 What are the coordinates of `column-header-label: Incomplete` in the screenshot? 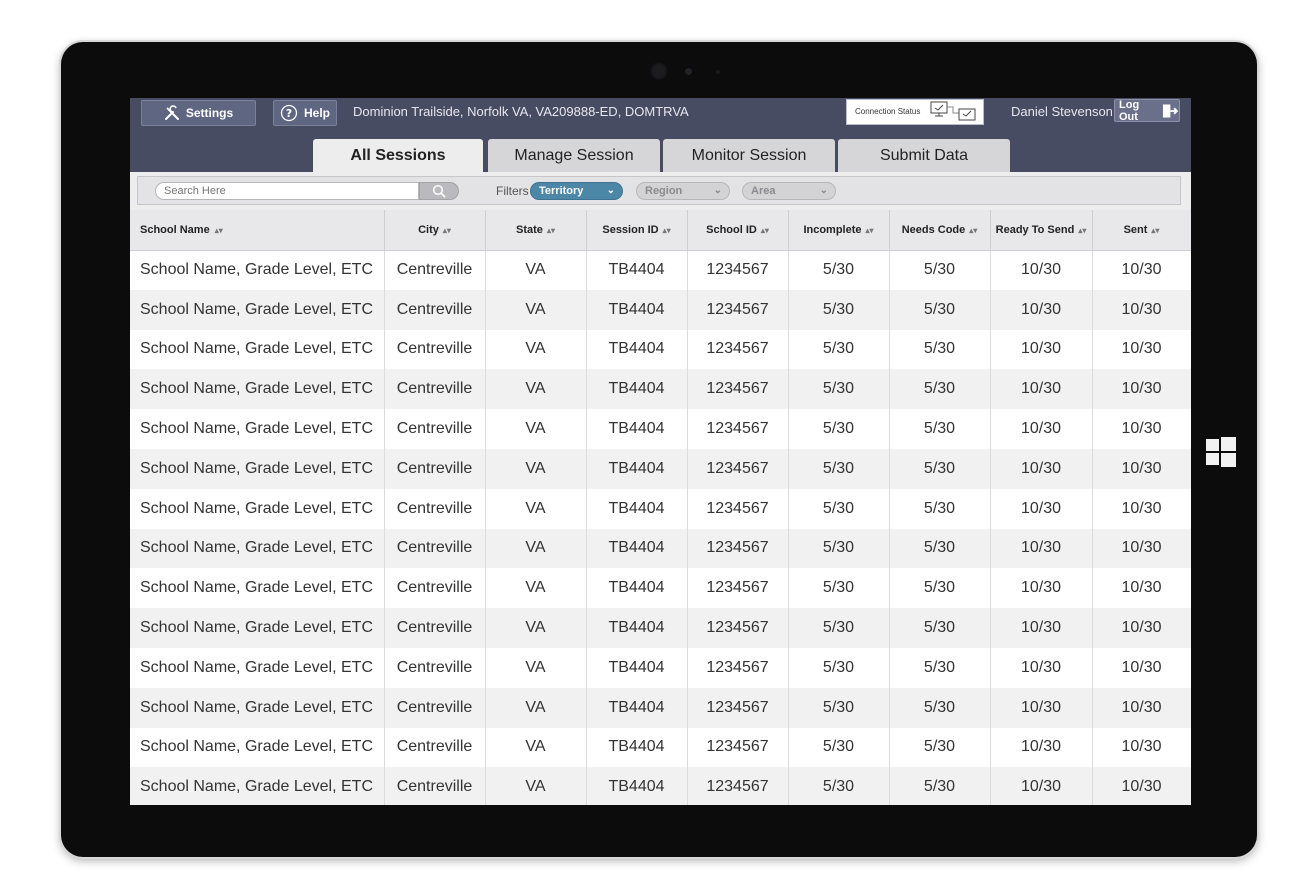 It's located at (832, 229).